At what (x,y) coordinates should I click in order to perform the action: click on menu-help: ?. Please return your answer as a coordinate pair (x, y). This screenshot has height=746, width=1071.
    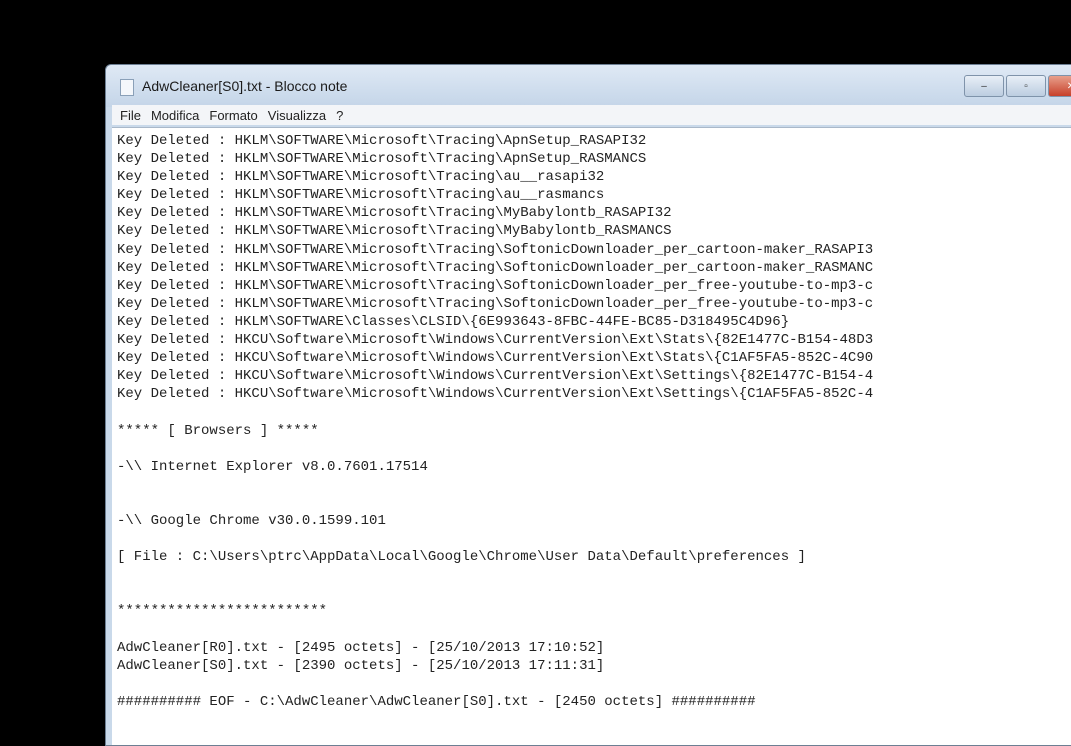
    Looking at the image, I should click on (339, 115).